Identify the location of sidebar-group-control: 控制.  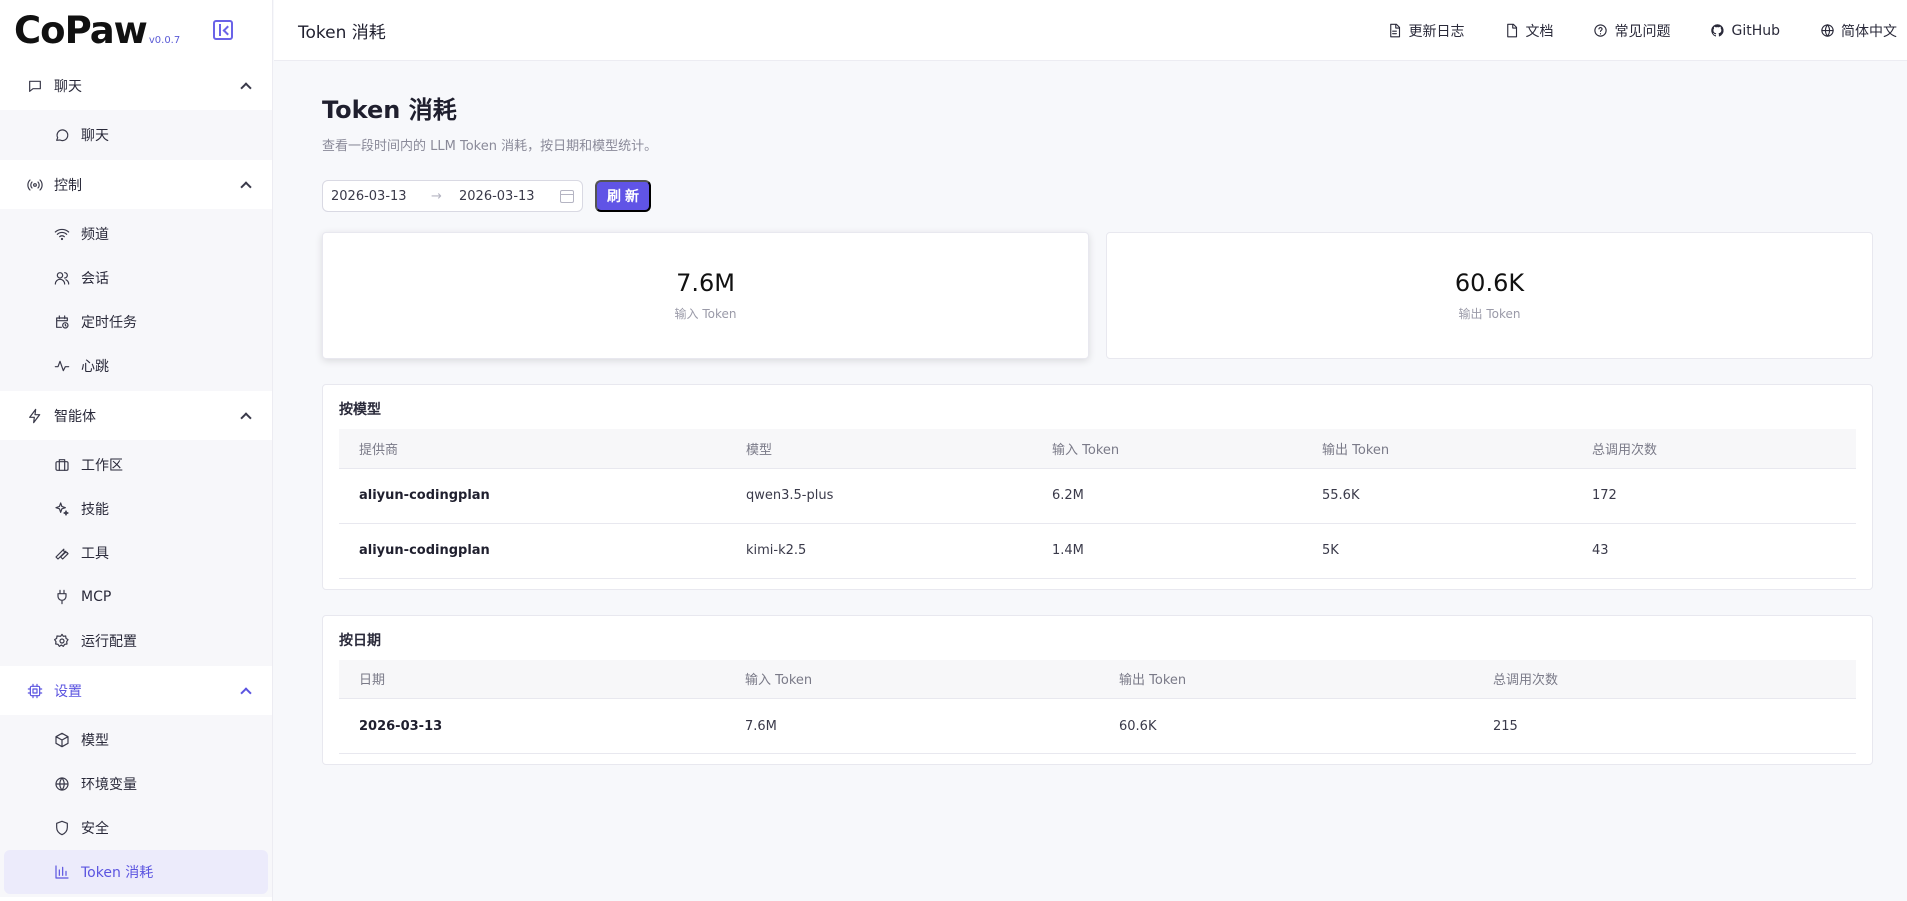
(136, 184).